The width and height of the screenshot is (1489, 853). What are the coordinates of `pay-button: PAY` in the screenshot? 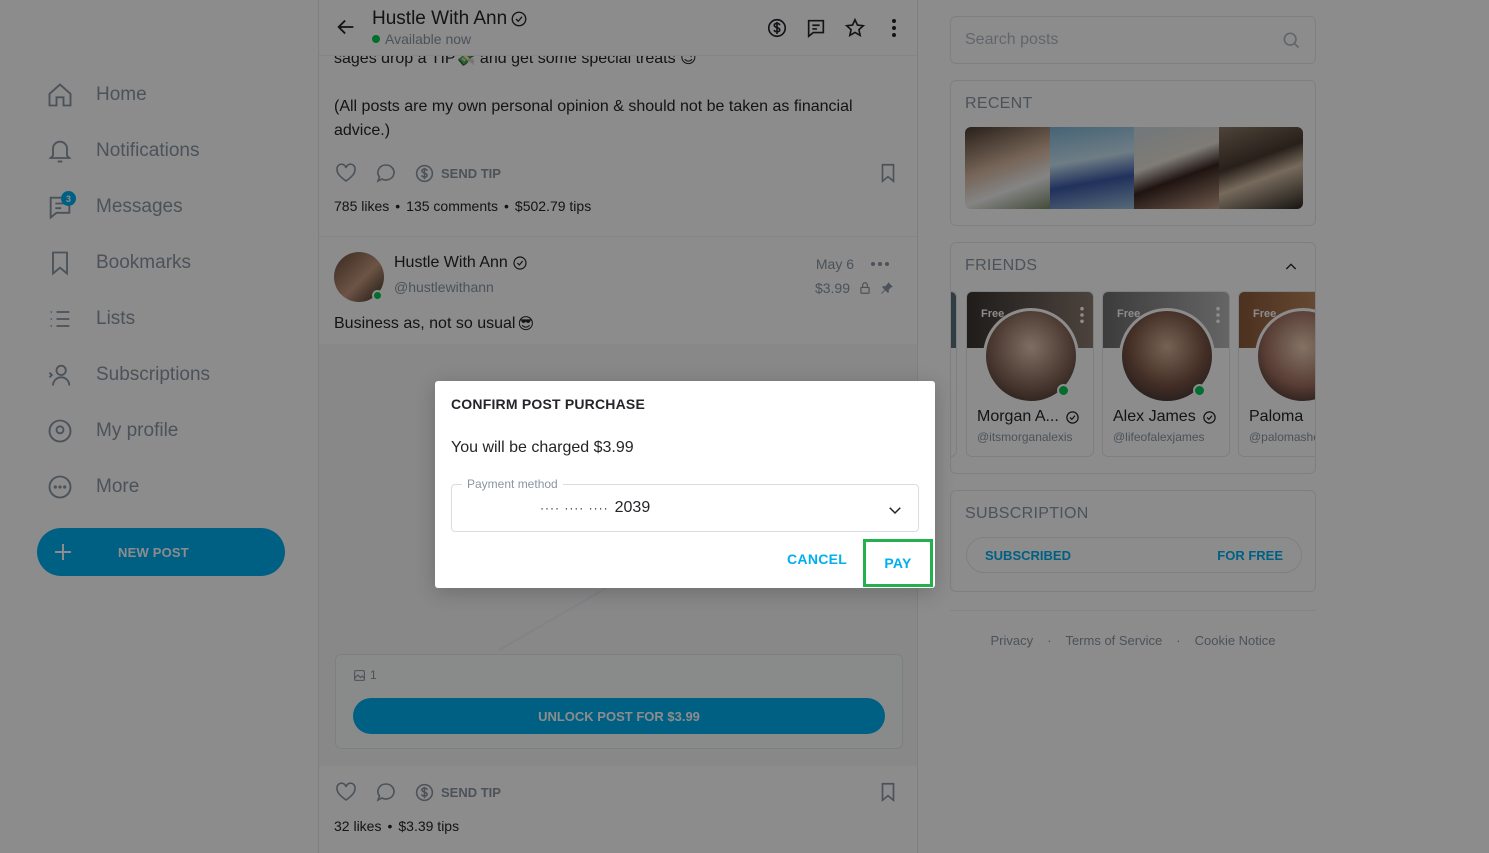 It's located at (898, 563).